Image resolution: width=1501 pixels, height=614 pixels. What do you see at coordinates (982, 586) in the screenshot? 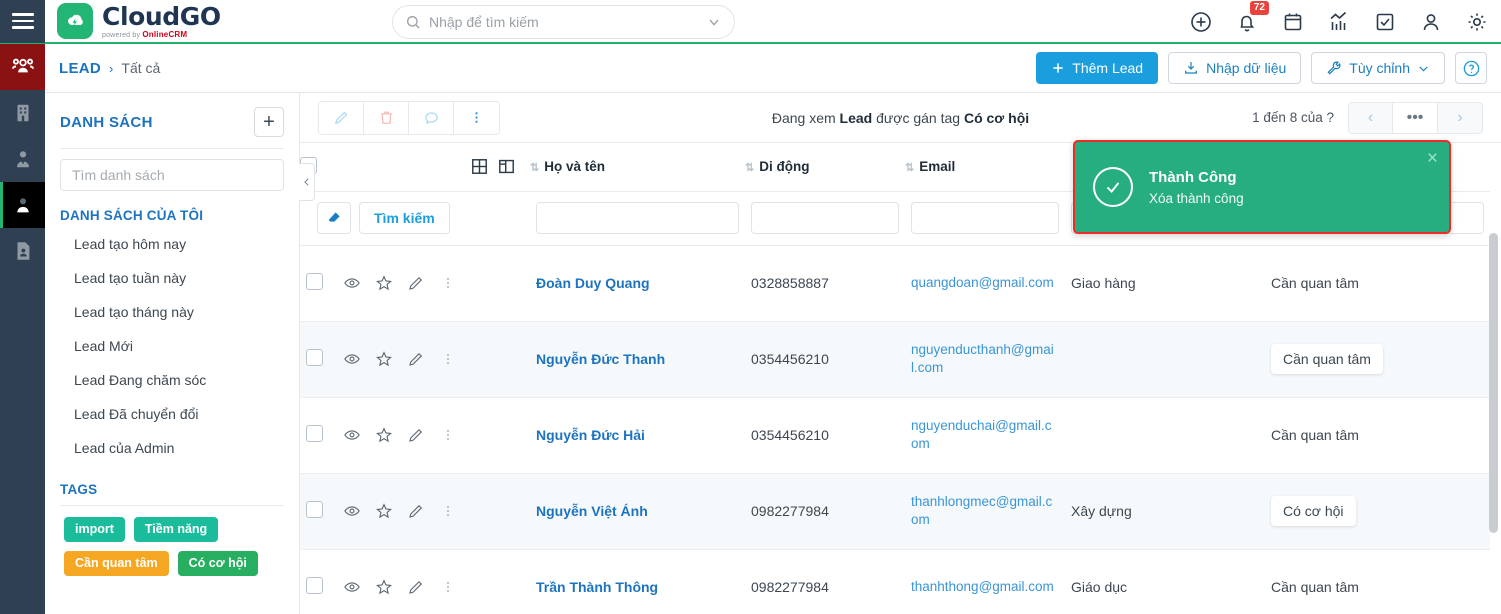
I see `lead-email-link: thanhthong@gmail.com` at bounding box center [982, 586].